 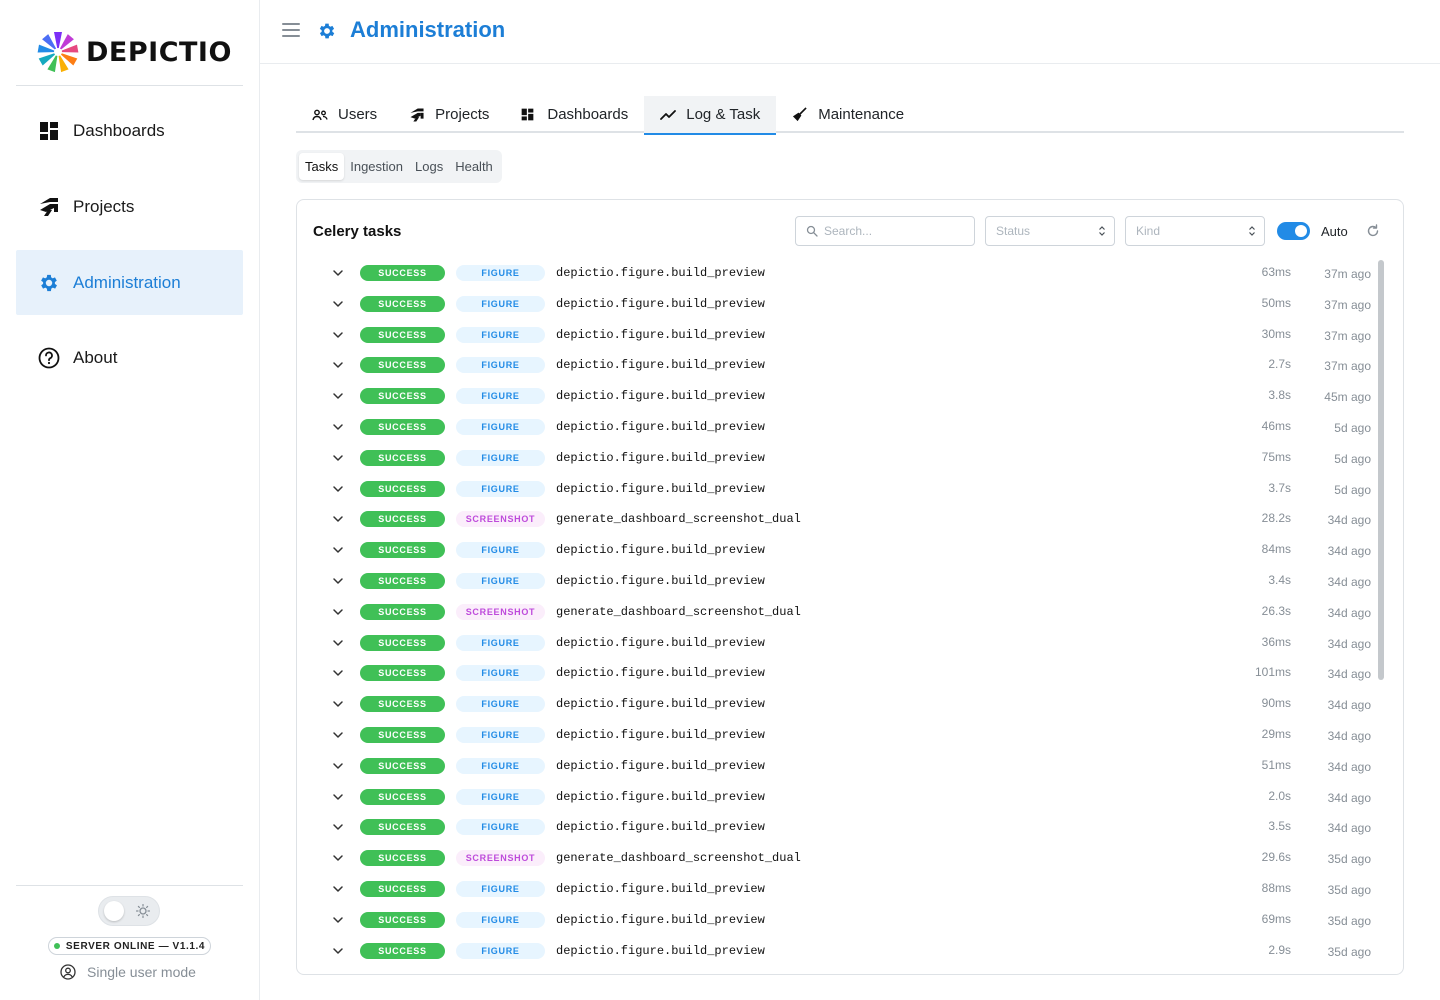 I want to click on theme-toggle, so click(x=129, y=911).